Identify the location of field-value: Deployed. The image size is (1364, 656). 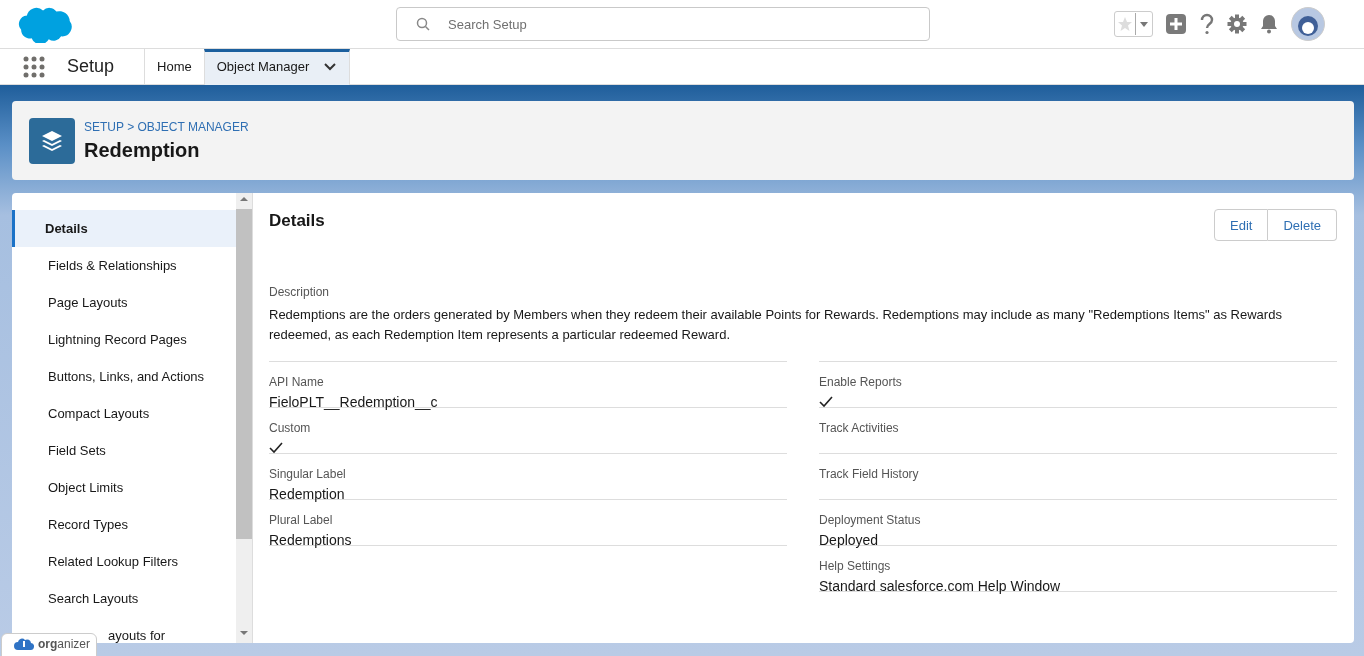
(849, 540).